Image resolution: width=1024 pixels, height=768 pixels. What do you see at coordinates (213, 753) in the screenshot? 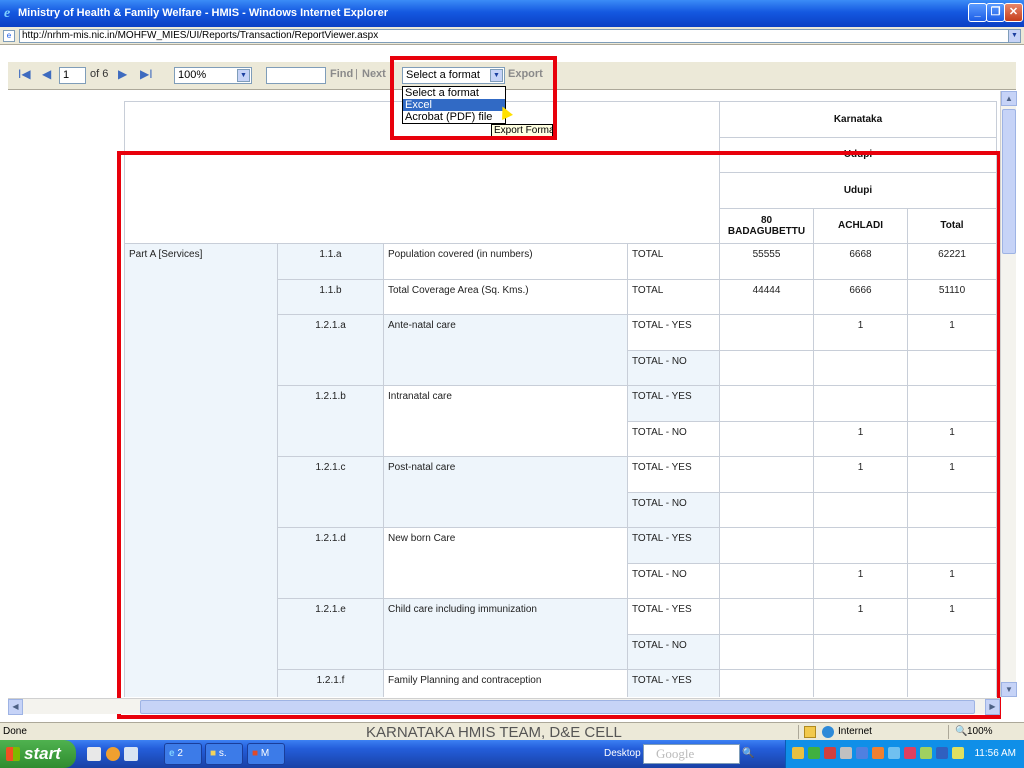
I see `folder-icon: ■` at bounding box center [213, 753].